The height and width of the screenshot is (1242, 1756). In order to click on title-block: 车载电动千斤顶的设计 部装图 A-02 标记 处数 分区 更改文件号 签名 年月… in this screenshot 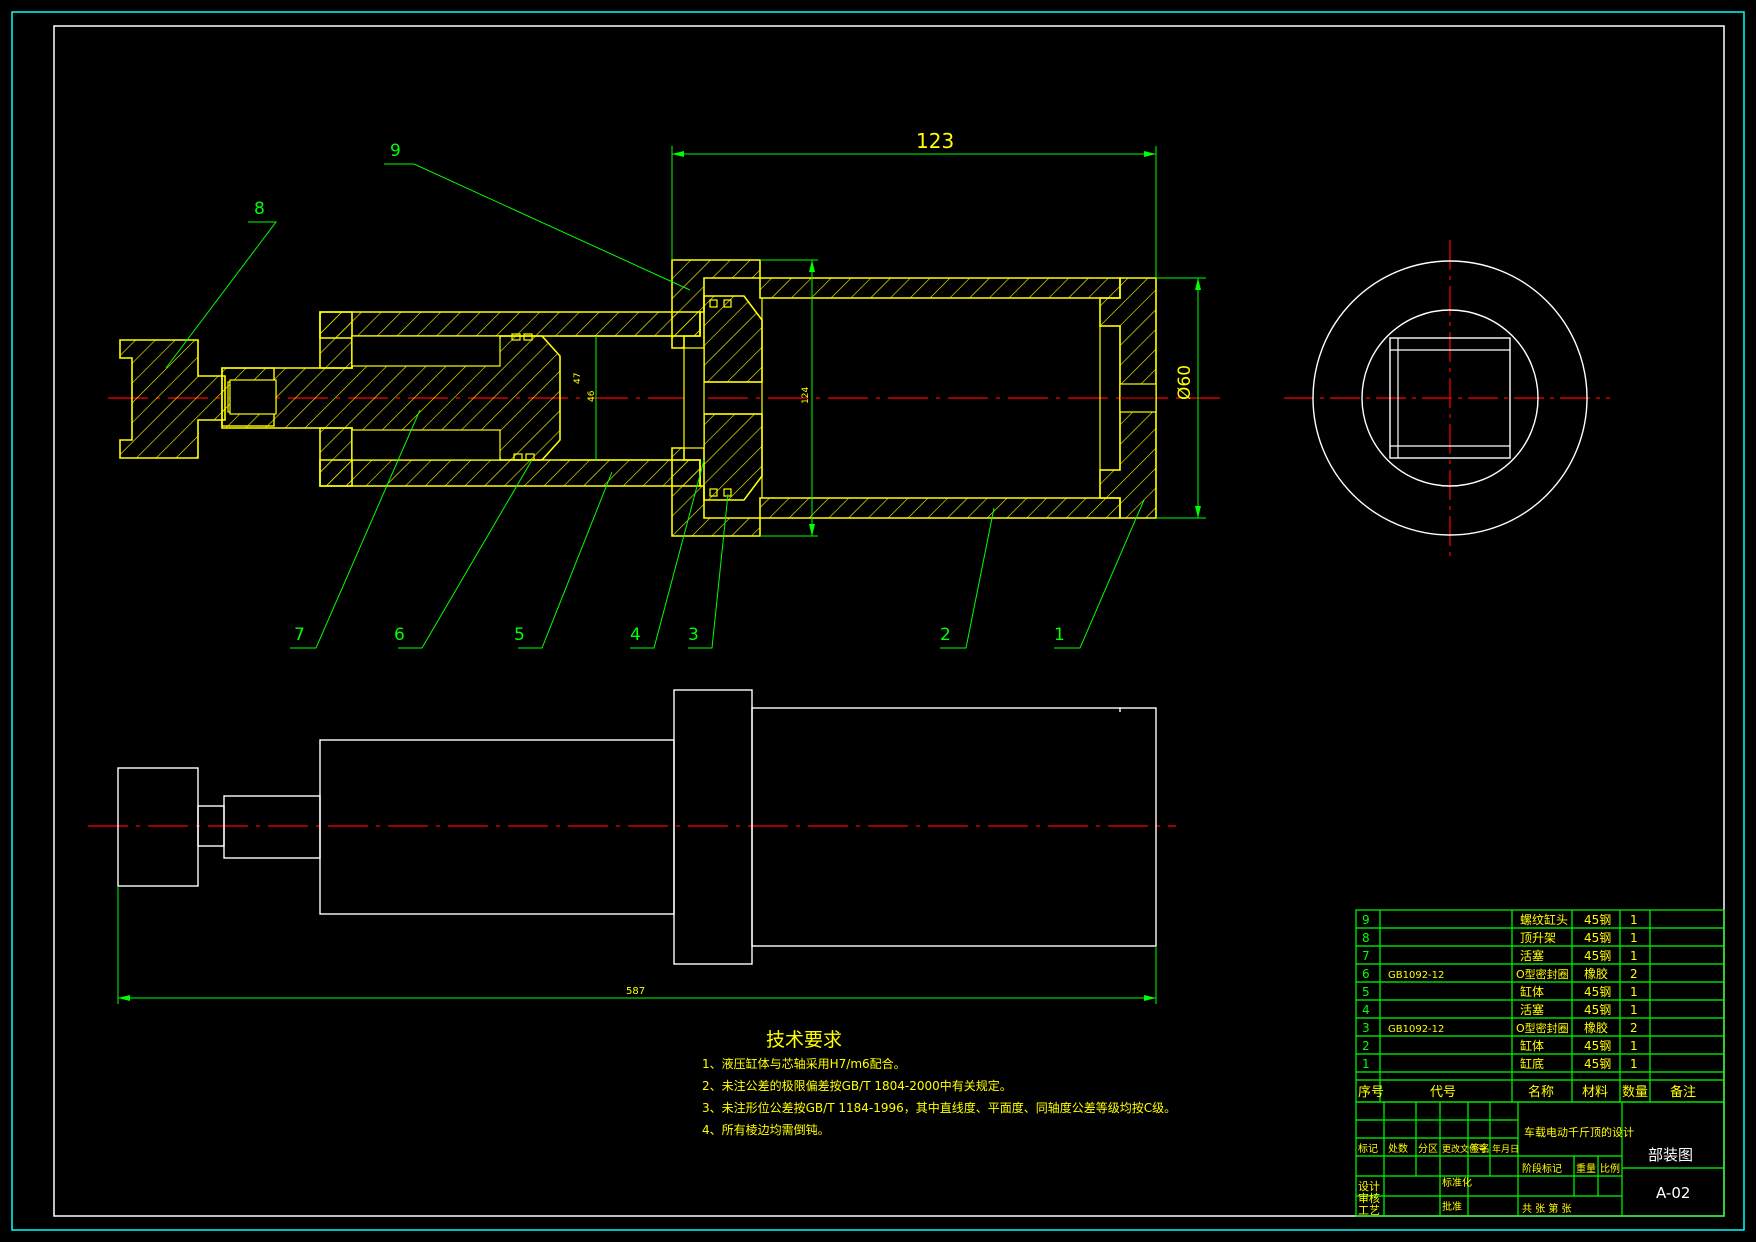, I will do `click(1540, 1159)`.